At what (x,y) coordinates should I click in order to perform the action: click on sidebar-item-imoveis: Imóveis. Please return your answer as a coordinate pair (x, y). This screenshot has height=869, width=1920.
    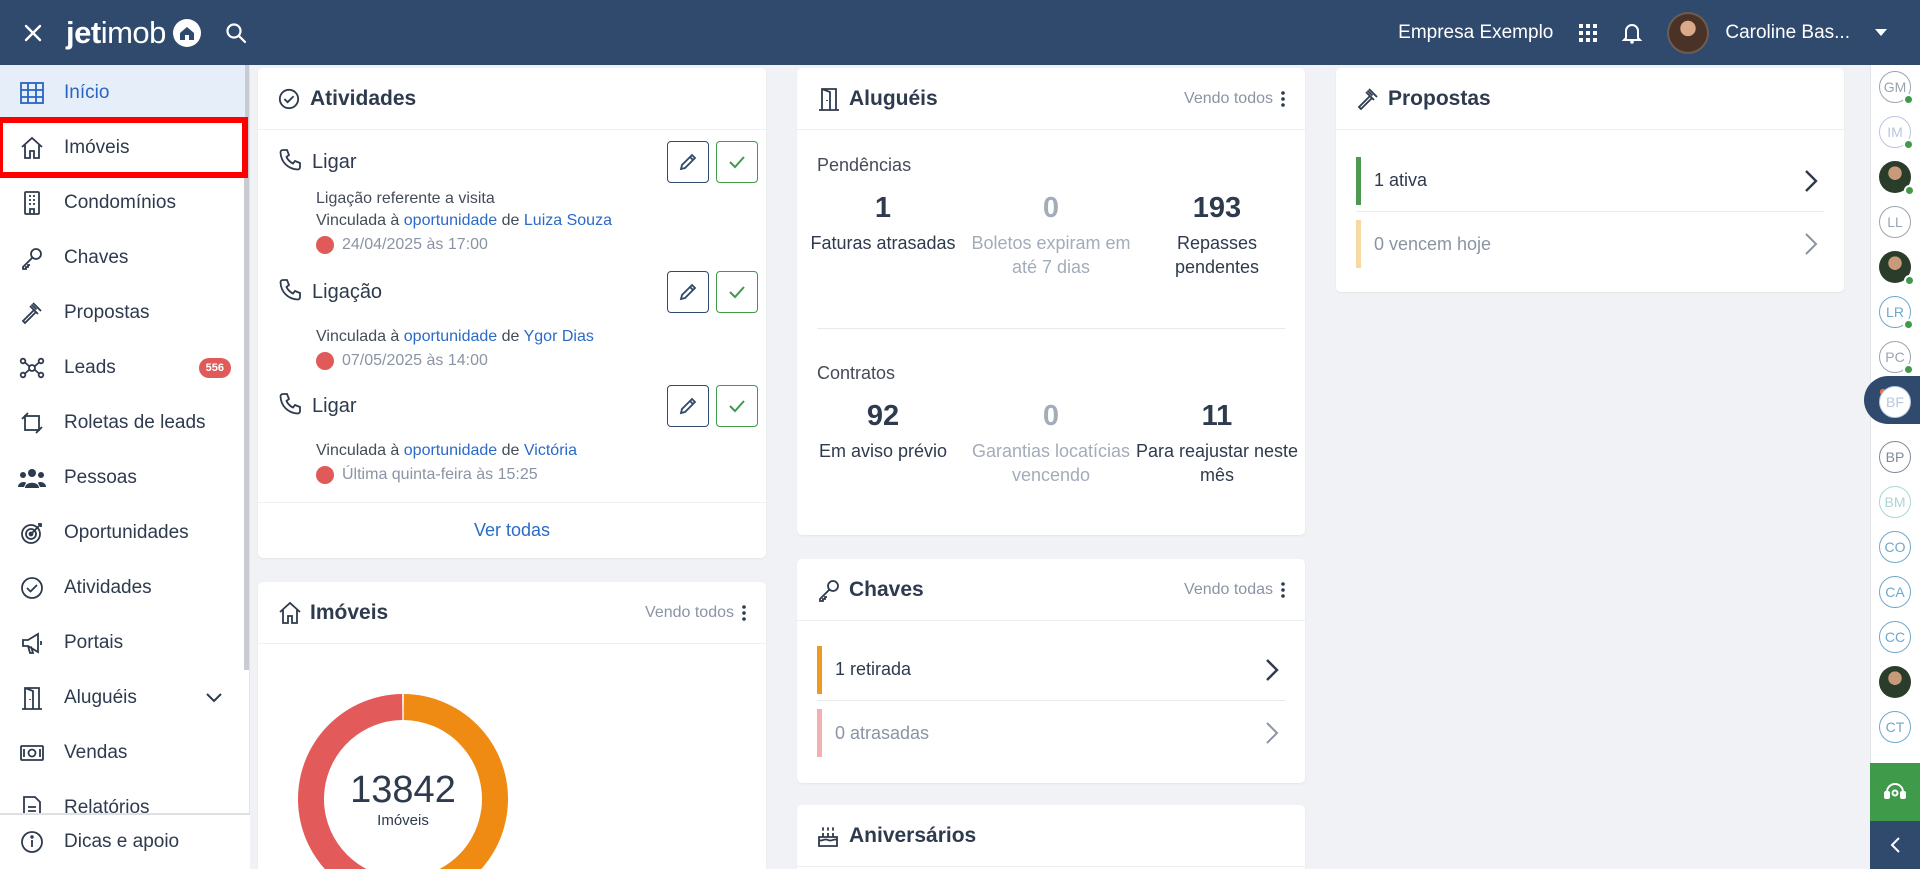
    Looking at the image, I should click on (124, 147).